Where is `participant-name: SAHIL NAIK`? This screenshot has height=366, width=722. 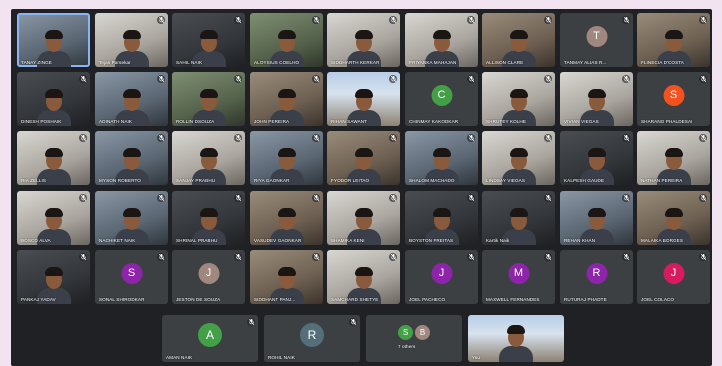 participant-name: SAHIL NAIK is located at coordinates (189, 62).